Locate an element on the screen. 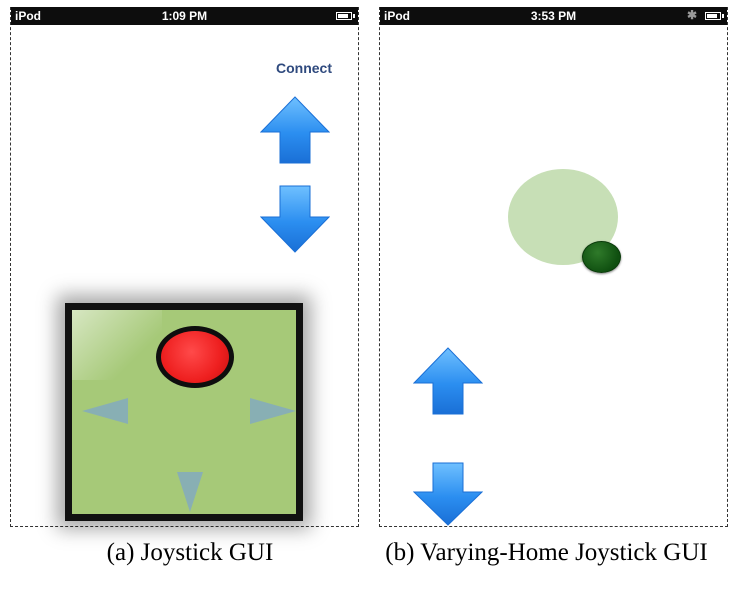 This screenshot has height=609, width=731. status-bar: iPod 1:09 PM is located at coordinates (184, 16).